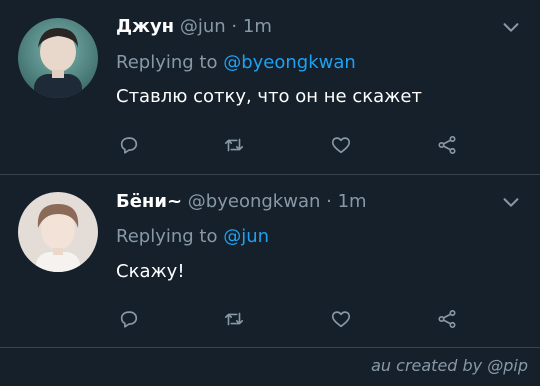 The image size is (540, 386). I want to click on credit-text: au created by @pip, so click(449, 365).